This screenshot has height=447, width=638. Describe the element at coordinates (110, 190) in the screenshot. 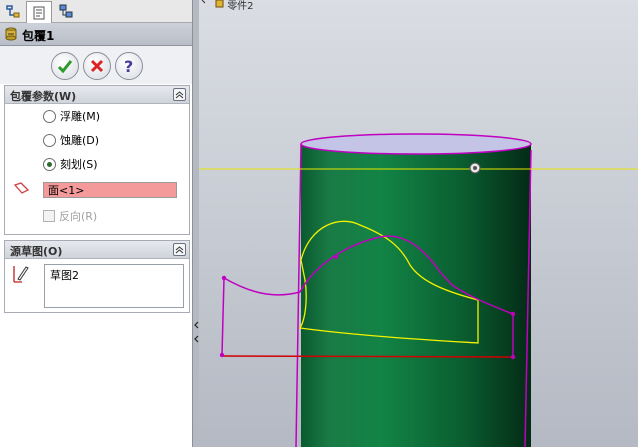

I see `face-selection-field: 面<1>` at that location.